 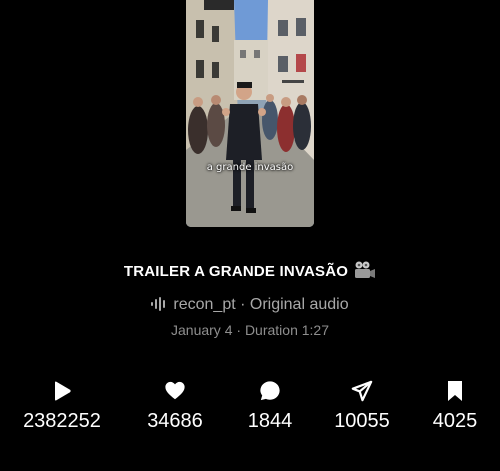 I want to click on play-icon, so click(x=62, y=392).